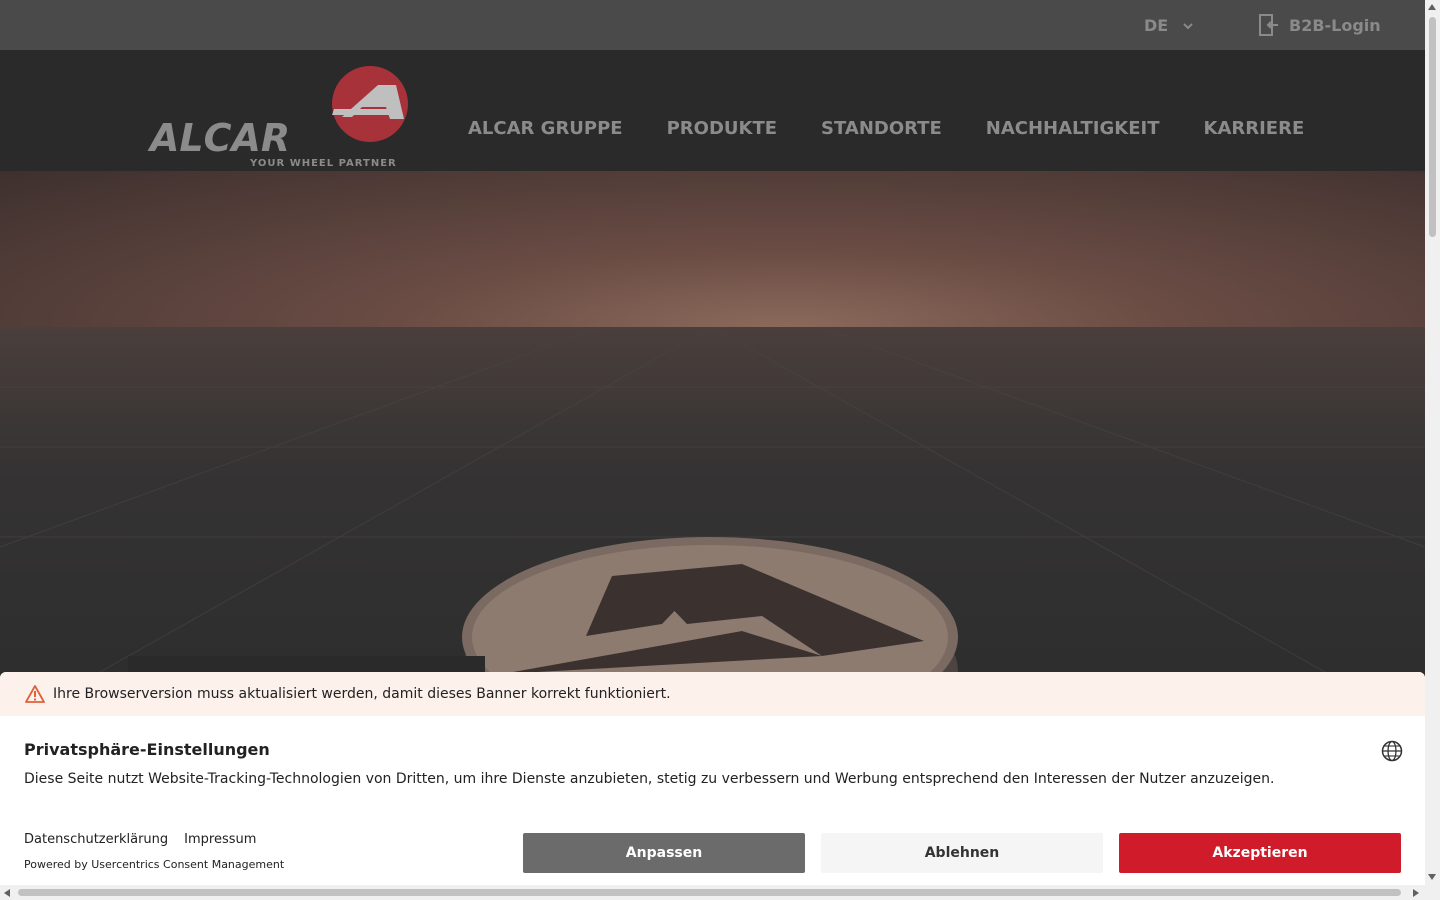  I want to click on nav-item-produkte: PRODUKTE, so click(722, 128).